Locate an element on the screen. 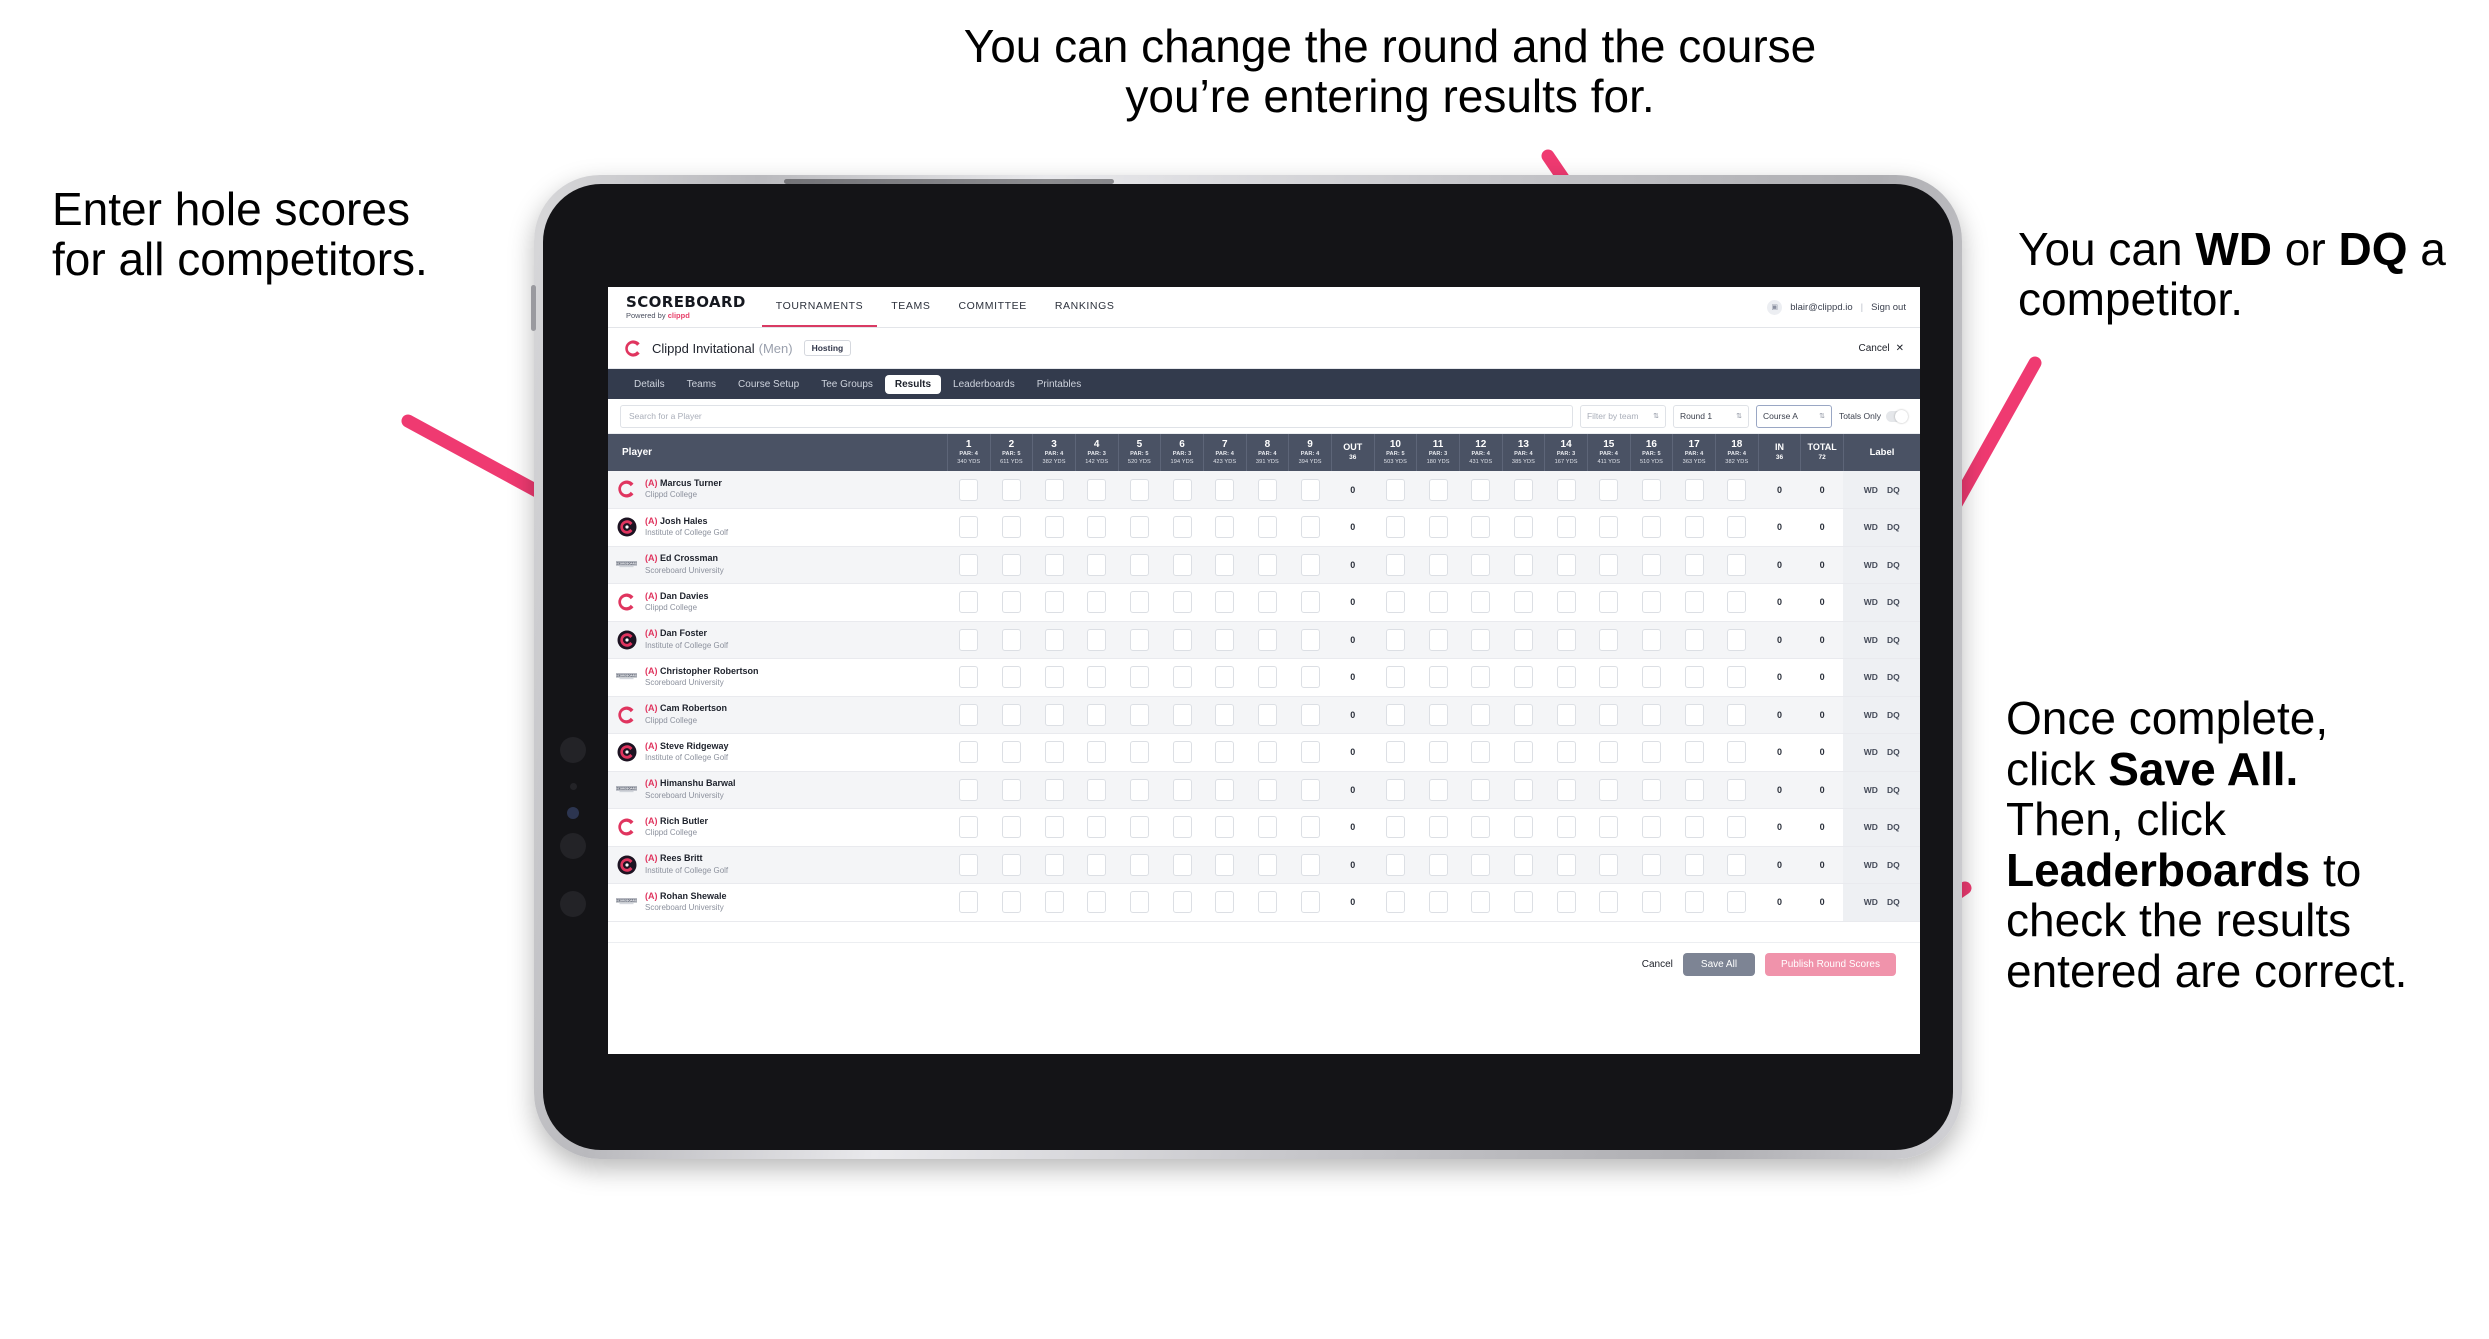 This screenshot has height=1339, width=2489. tab-results: Results is located at coordinates (913, 384).